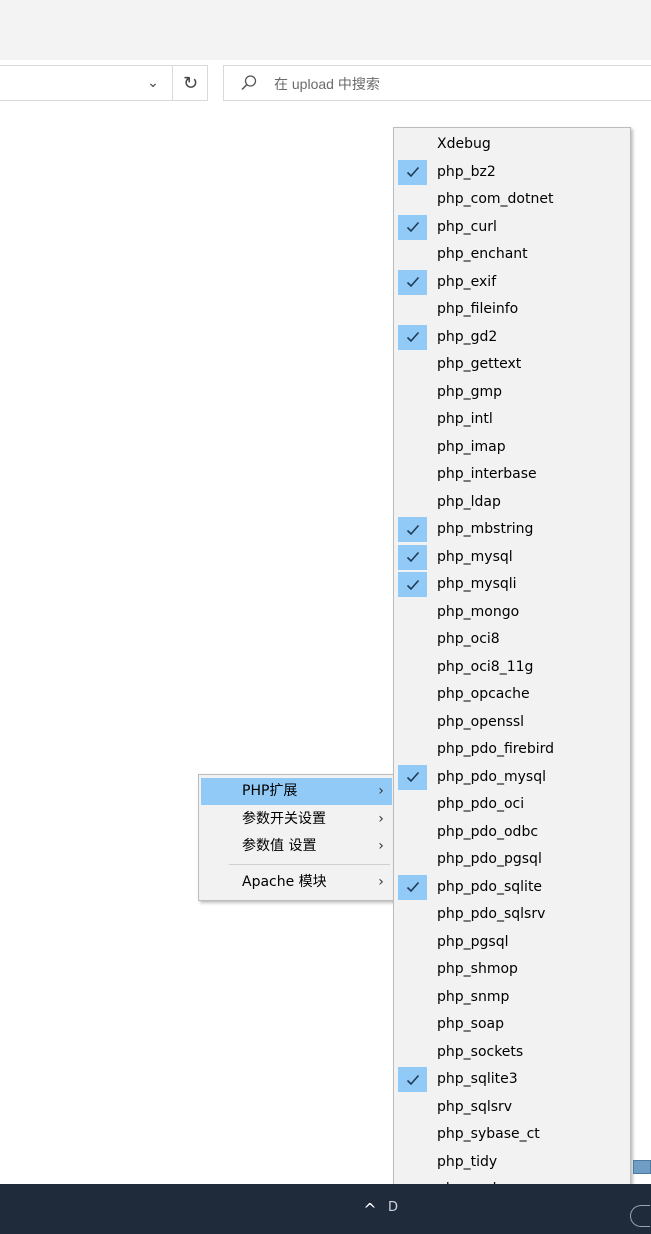  Describe the element at coordinates (513, 997) in the screenshot. I see `menu-item-extension: php_snmp` at that location.